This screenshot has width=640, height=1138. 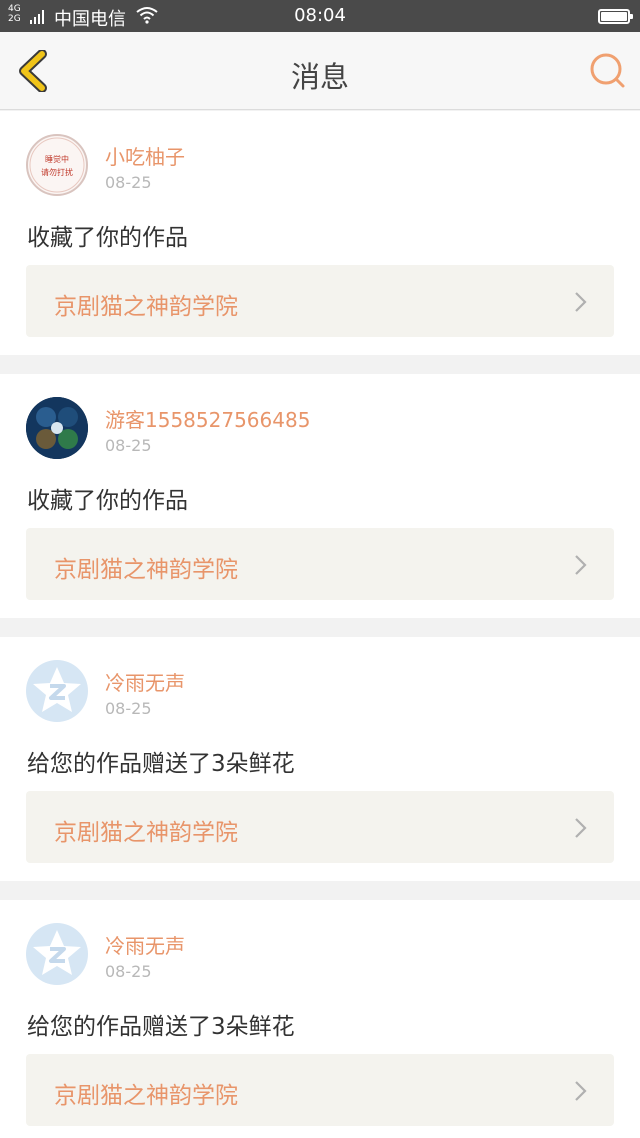 What do you see at coordinates (57, 165) in the screenshot?
I see `avatar: 睡觉中 请勿打扰` at bounding box center [57, 165].